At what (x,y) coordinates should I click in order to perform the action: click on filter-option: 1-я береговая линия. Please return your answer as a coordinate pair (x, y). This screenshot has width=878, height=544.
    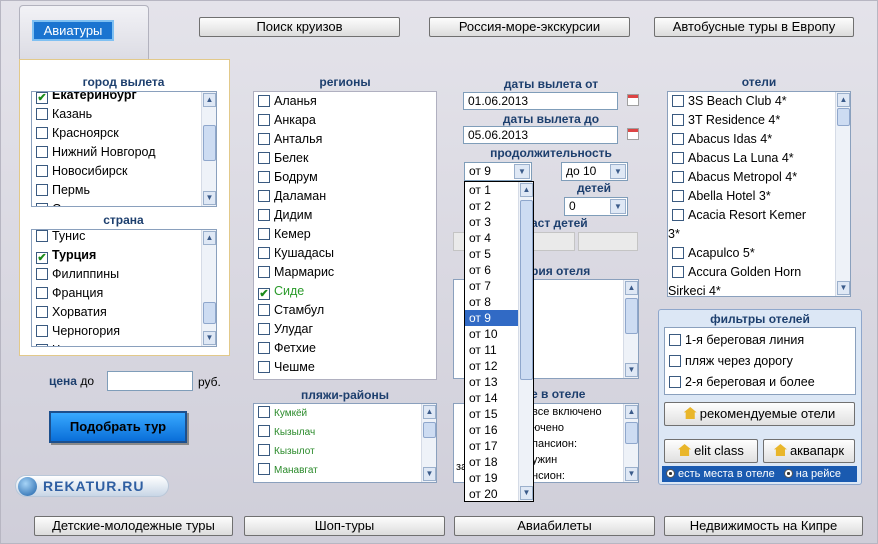
    Looking at the image, I should click on (760, 340).